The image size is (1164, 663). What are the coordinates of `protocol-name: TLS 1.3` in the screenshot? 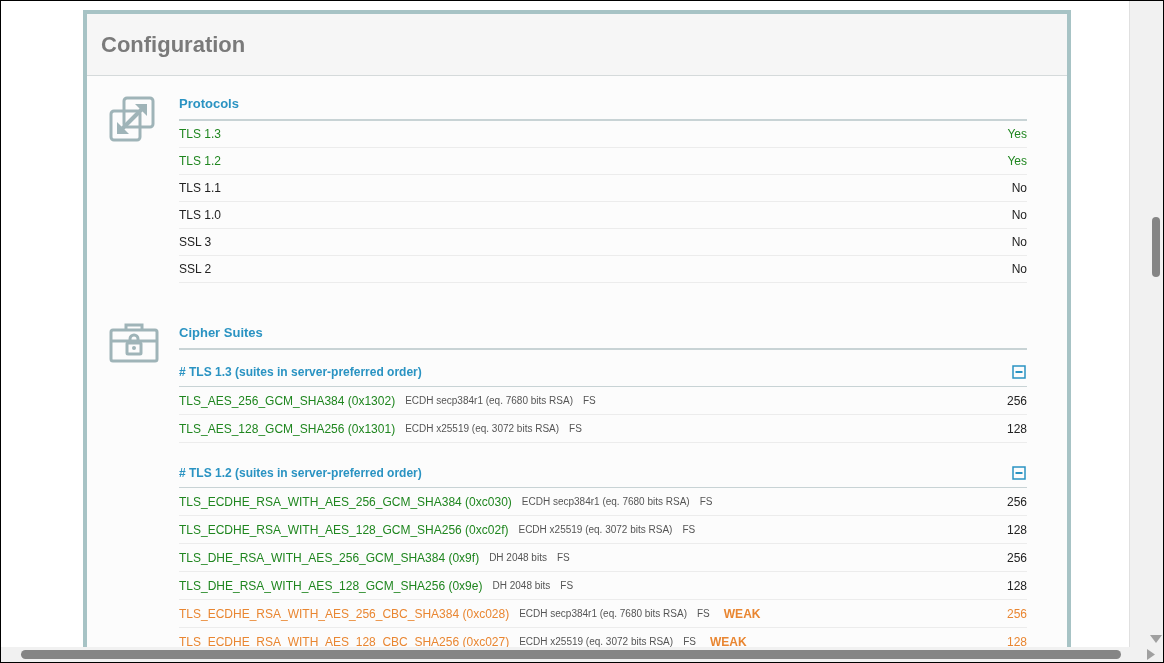 It's located at (200, 134).